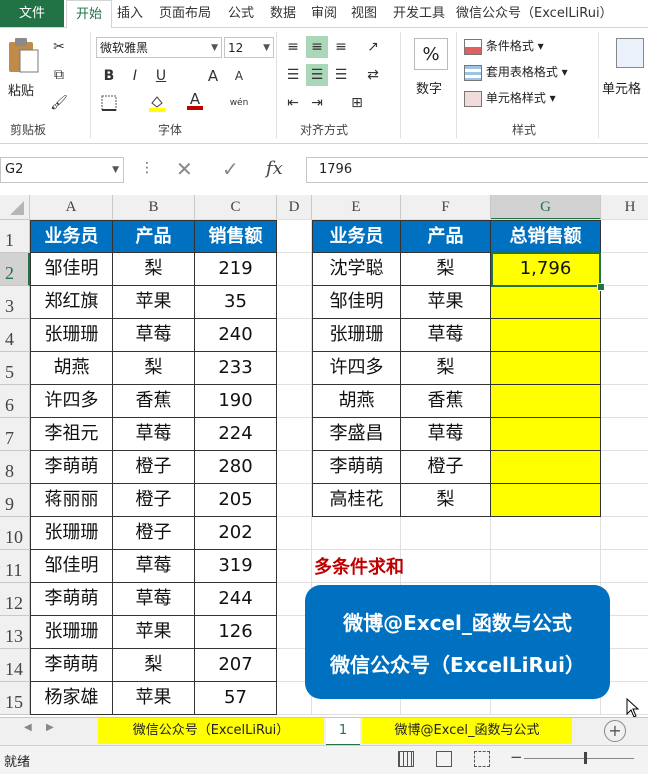 Image resolution: width=648 pixels, height=774 pixels. I want to click on cell-b13: 苹果, so click(154, 632).